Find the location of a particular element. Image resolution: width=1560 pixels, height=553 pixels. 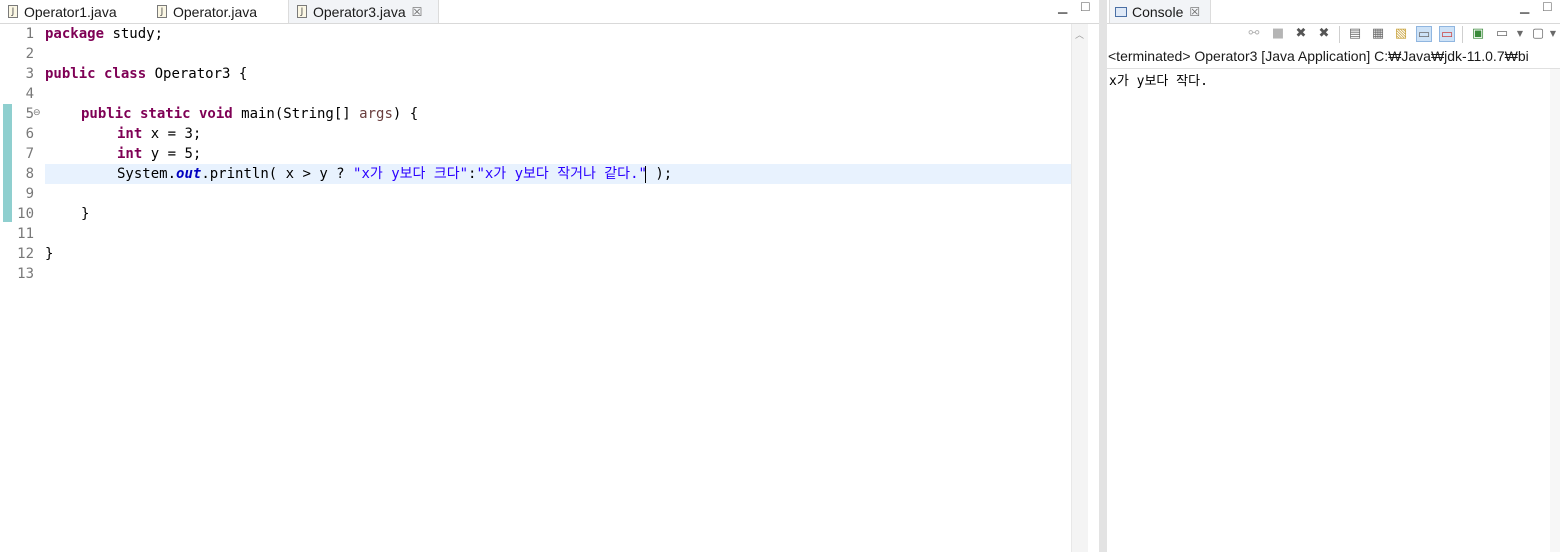

line-number: 4 is located at coordinates (29, 94).